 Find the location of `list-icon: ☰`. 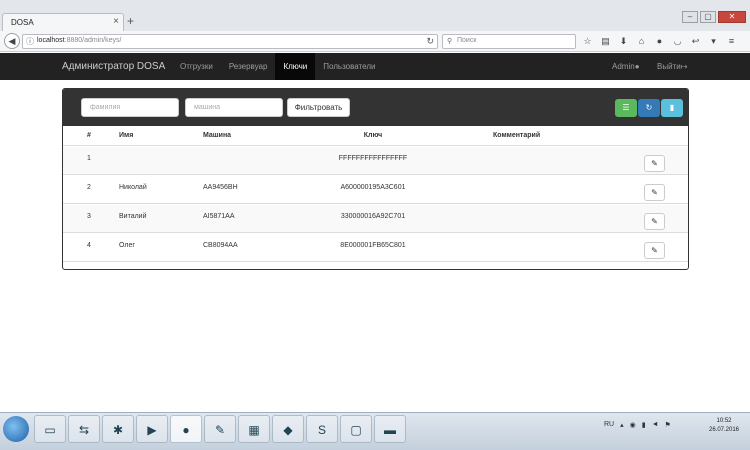

list-icon: ☰ is located at coordinates (626, 108).